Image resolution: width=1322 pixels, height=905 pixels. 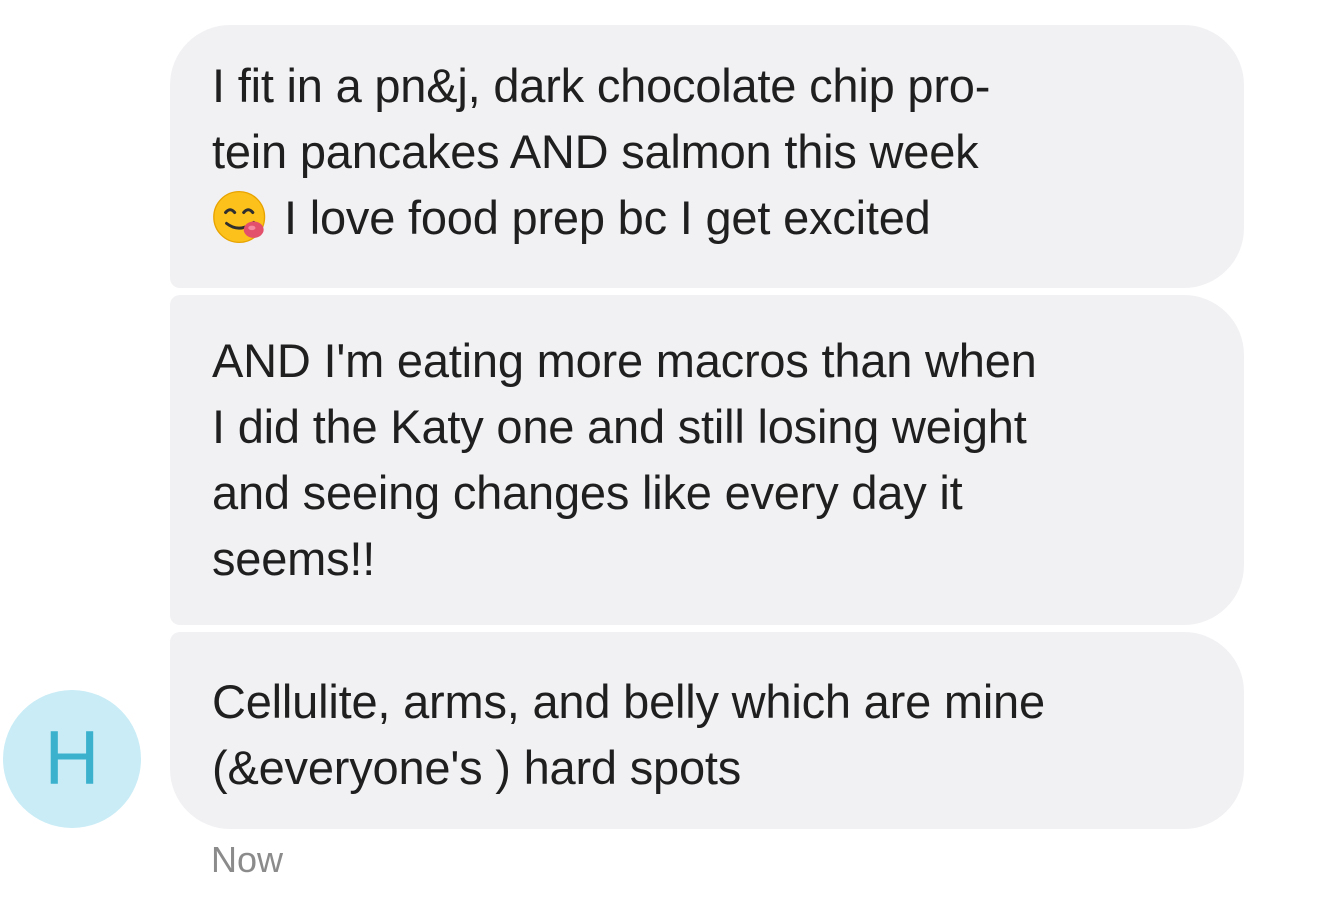 I want to click on message-line: seems!!, so click(x=294, y=558).